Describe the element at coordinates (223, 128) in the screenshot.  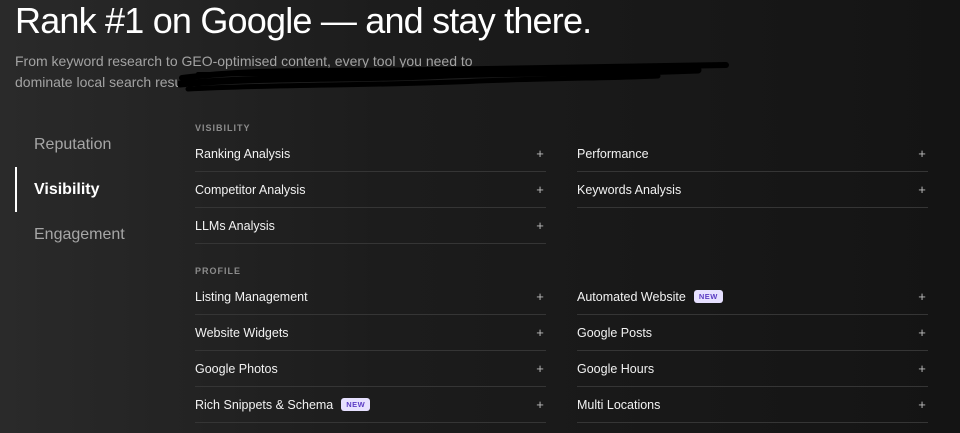
I see `section-label-visibility: VISIBILITY` at that location.